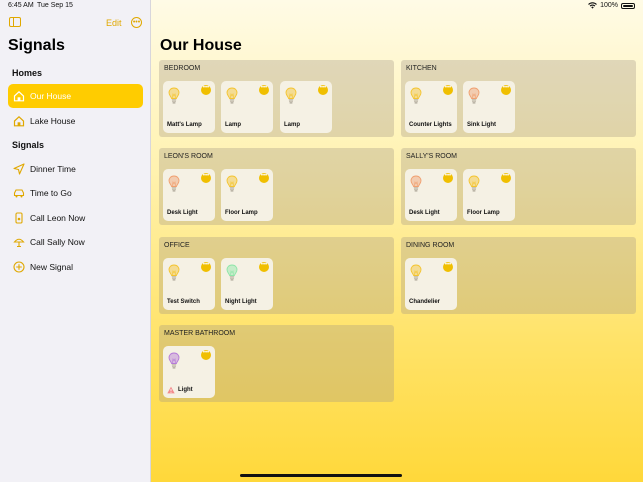  What do you see at coordinates (28, 145) in the screenshot?
I see `signals-header: Signals` at bounding box center [28, 145].